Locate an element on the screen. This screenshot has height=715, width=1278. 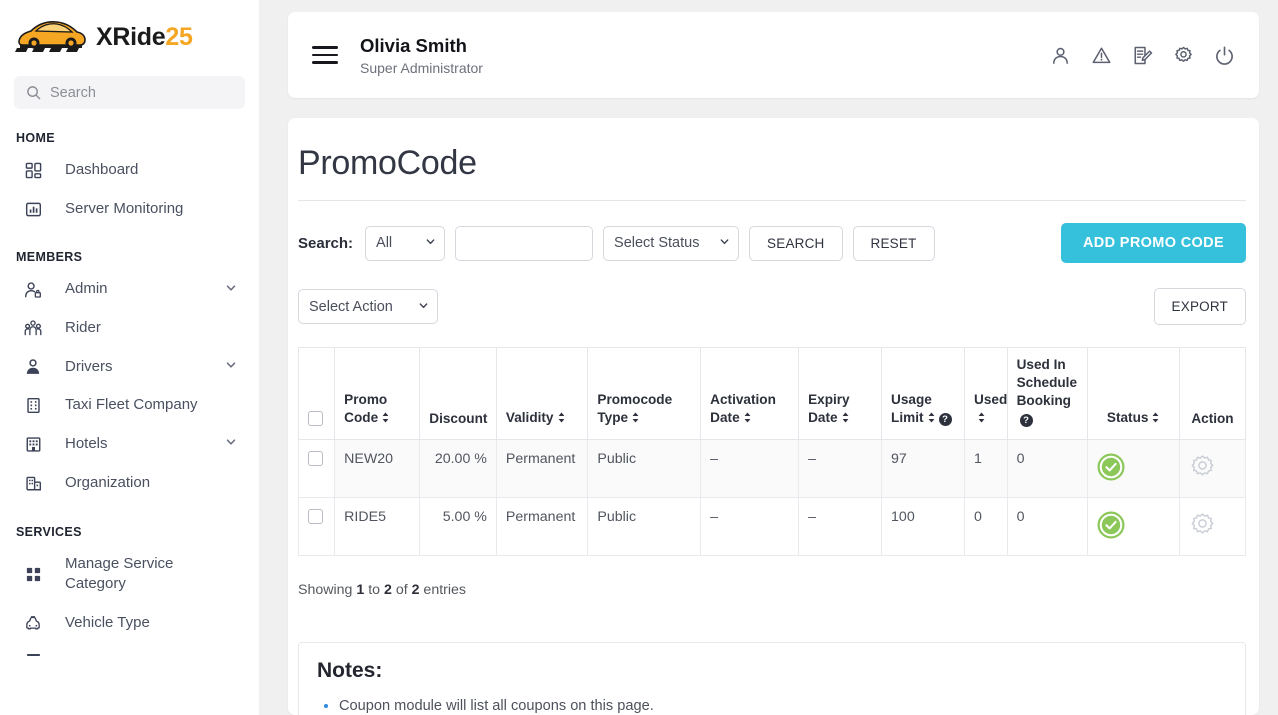
sidebar-item-organization: Organization is located at coordinates (129, 483).